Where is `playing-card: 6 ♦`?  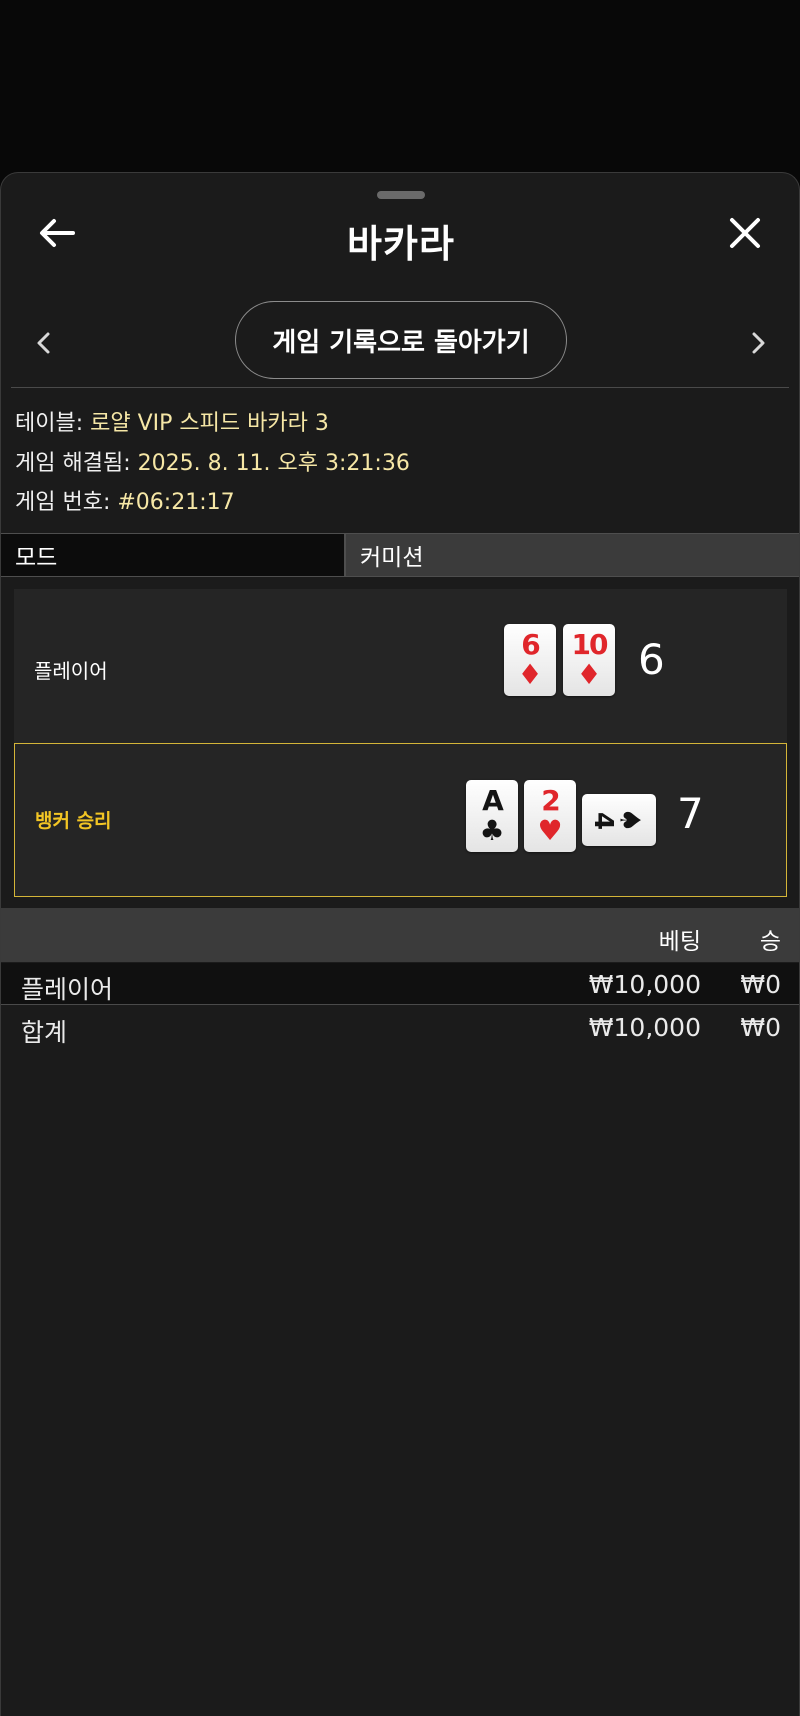
playing-card: 6 ♦ is located at coordinates (530, 660).